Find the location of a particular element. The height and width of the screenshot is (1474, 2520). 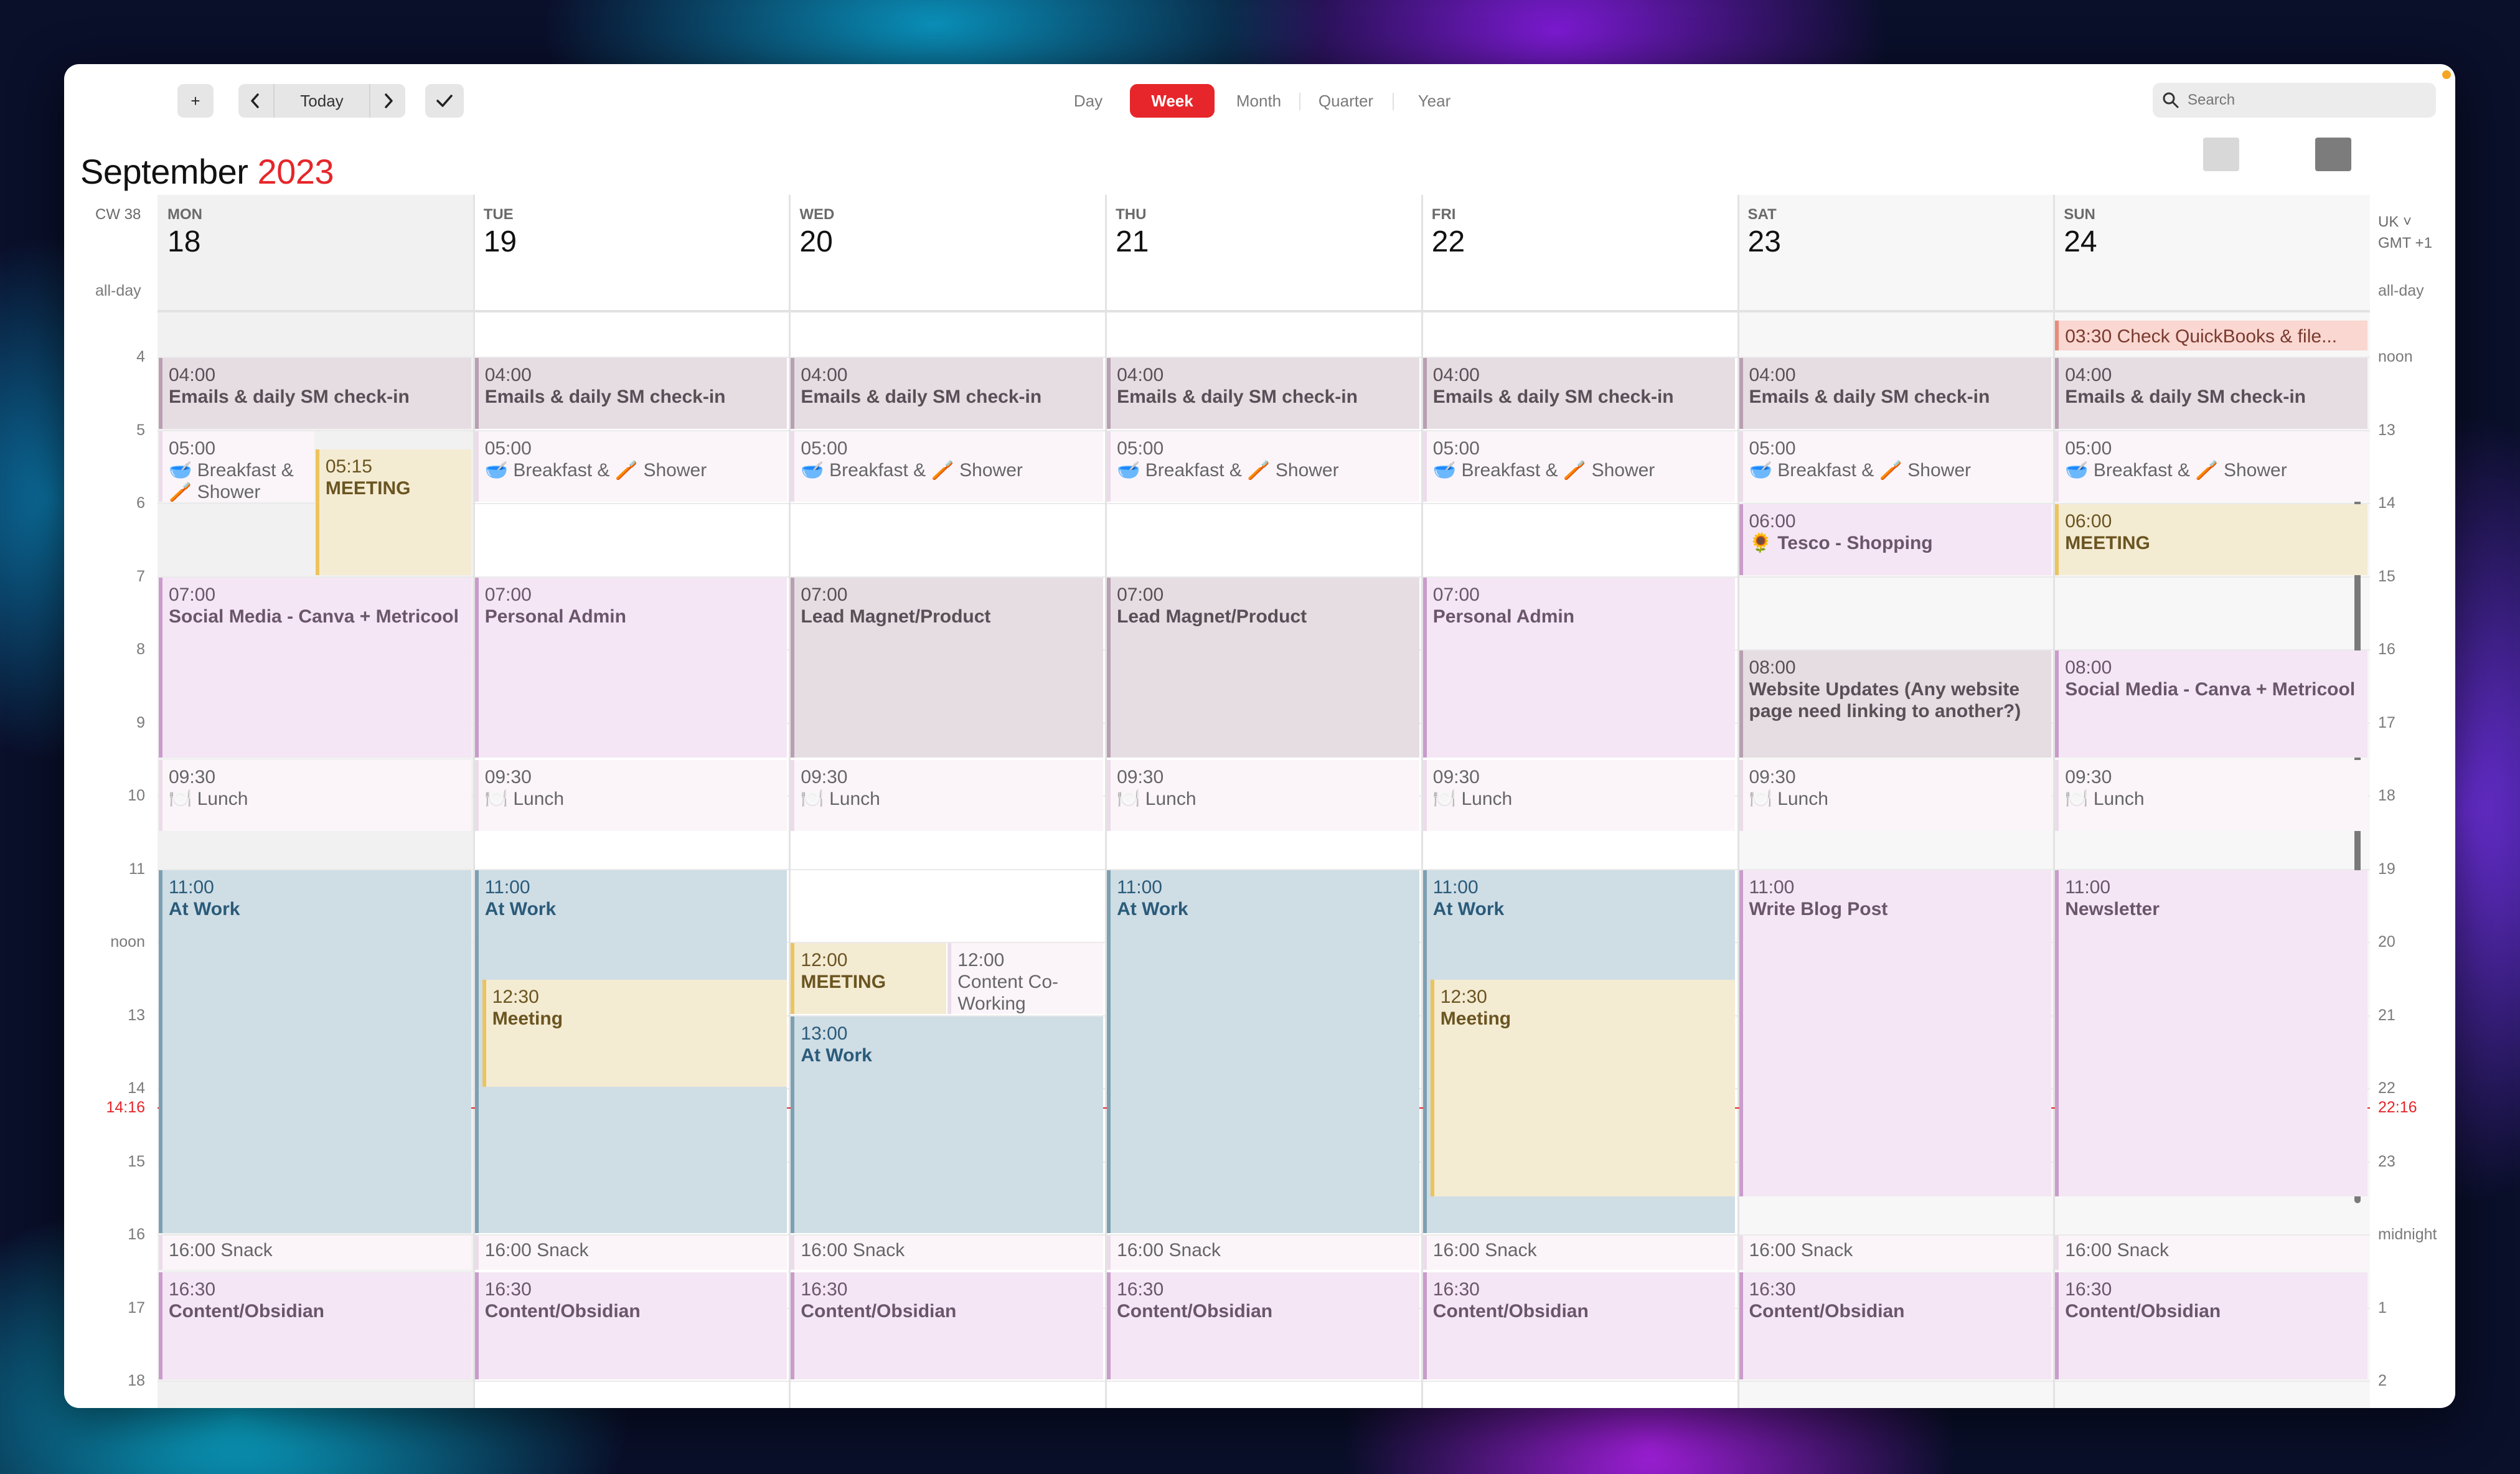

event-time: 12:30 is located at coordinates (515, 997).